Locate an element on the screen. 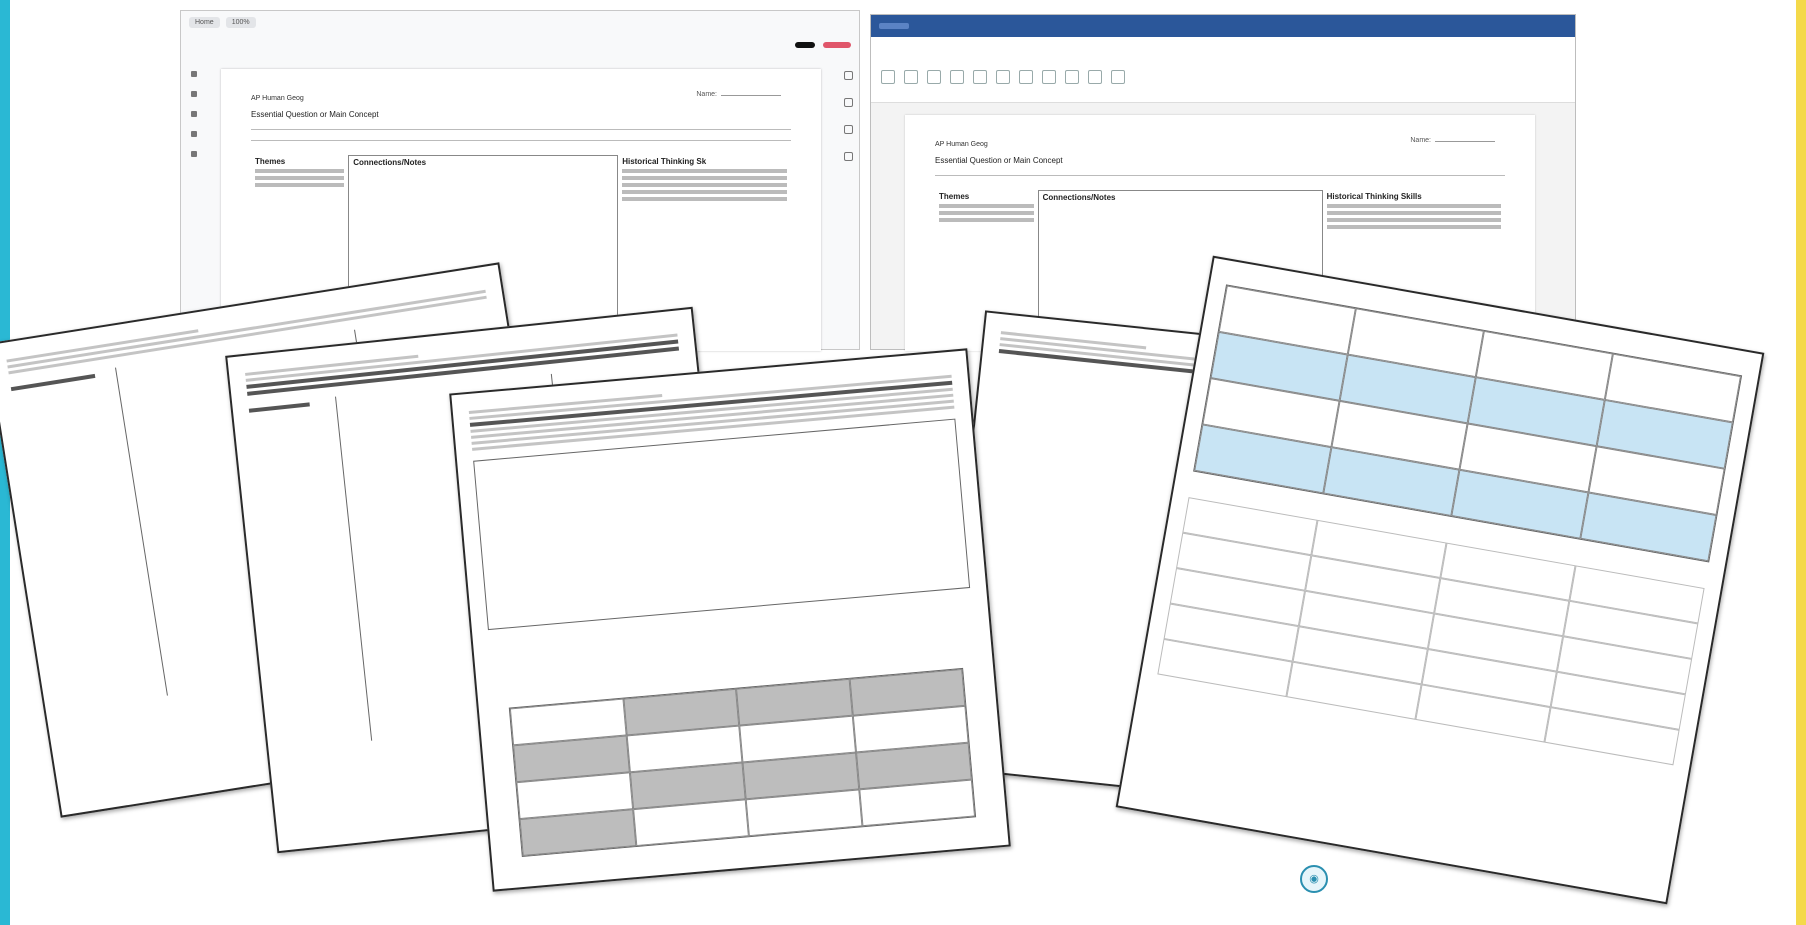 This screenshot has height=925, width=1806. align-icon is located at coordinates (1003, 76).